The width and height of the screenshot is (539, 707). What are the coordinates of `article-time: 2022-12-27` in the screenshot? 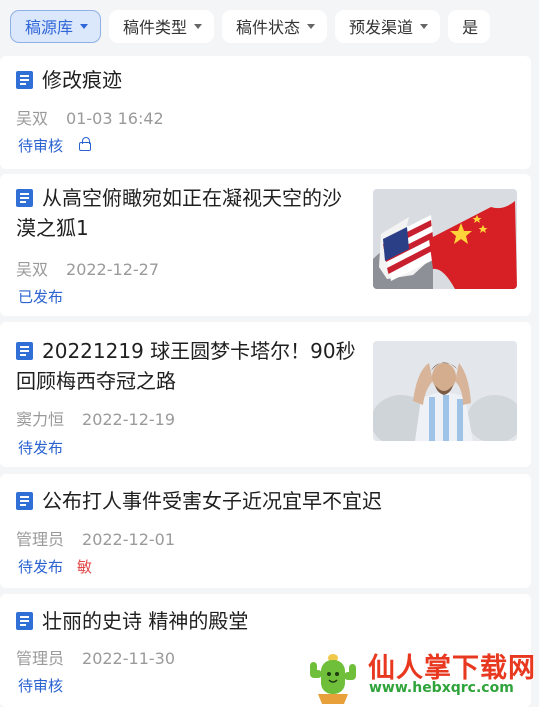 It's located at (112, 269).